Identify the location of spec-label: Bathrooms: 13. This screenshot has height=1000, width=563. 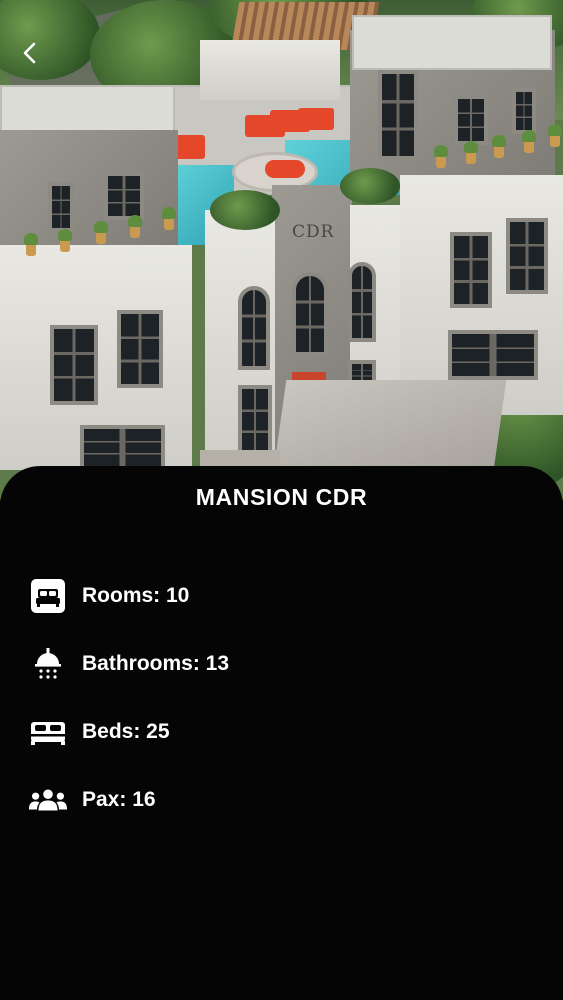
(156, 663).